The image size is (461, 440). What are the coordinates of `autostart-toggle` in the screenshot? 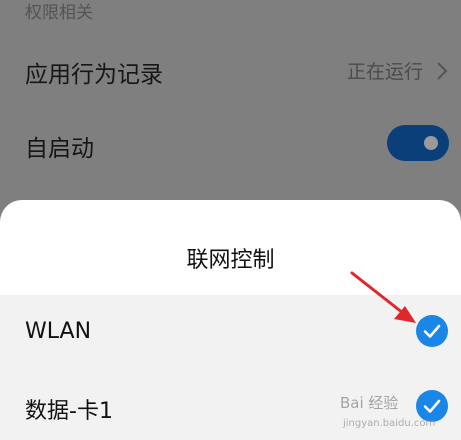 It's located at (418, 143).